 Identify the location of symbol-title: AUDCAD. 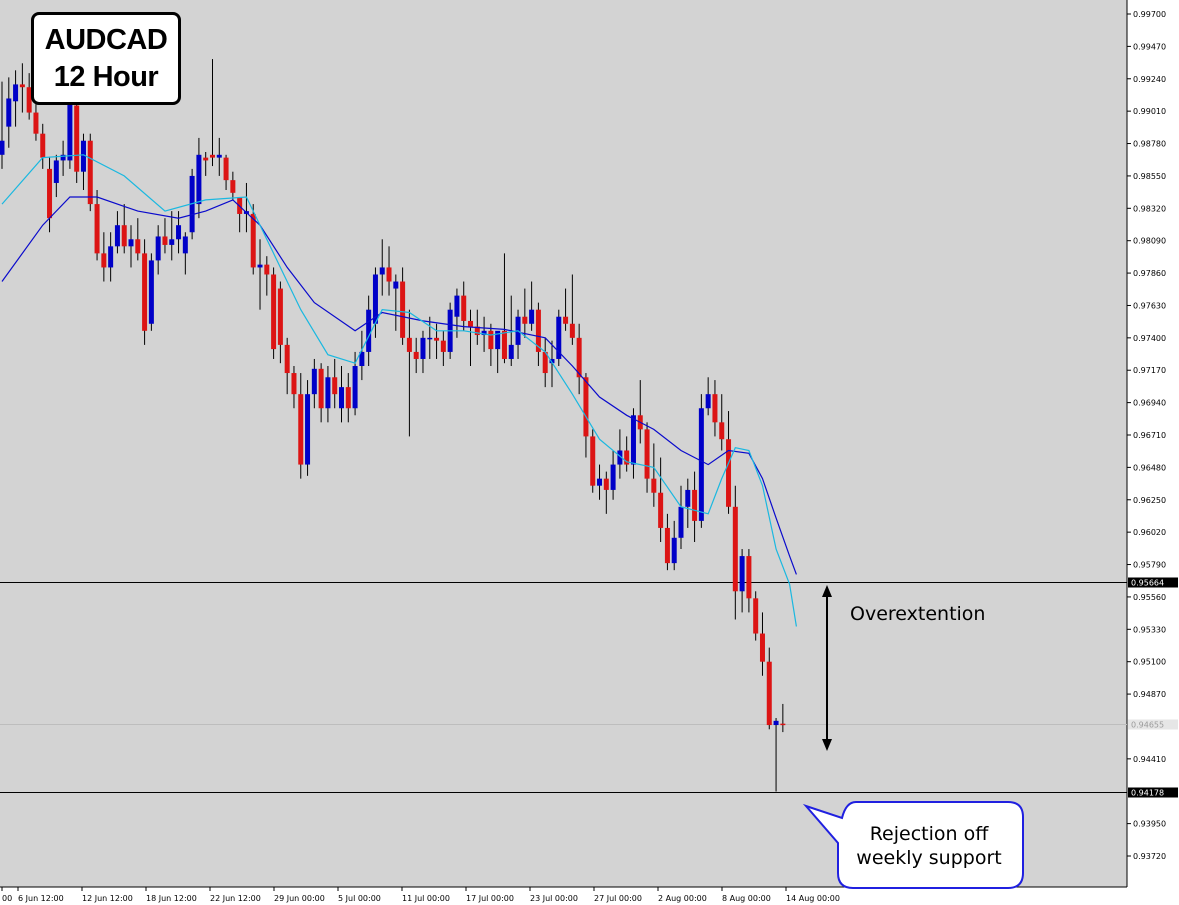
(106, 39).